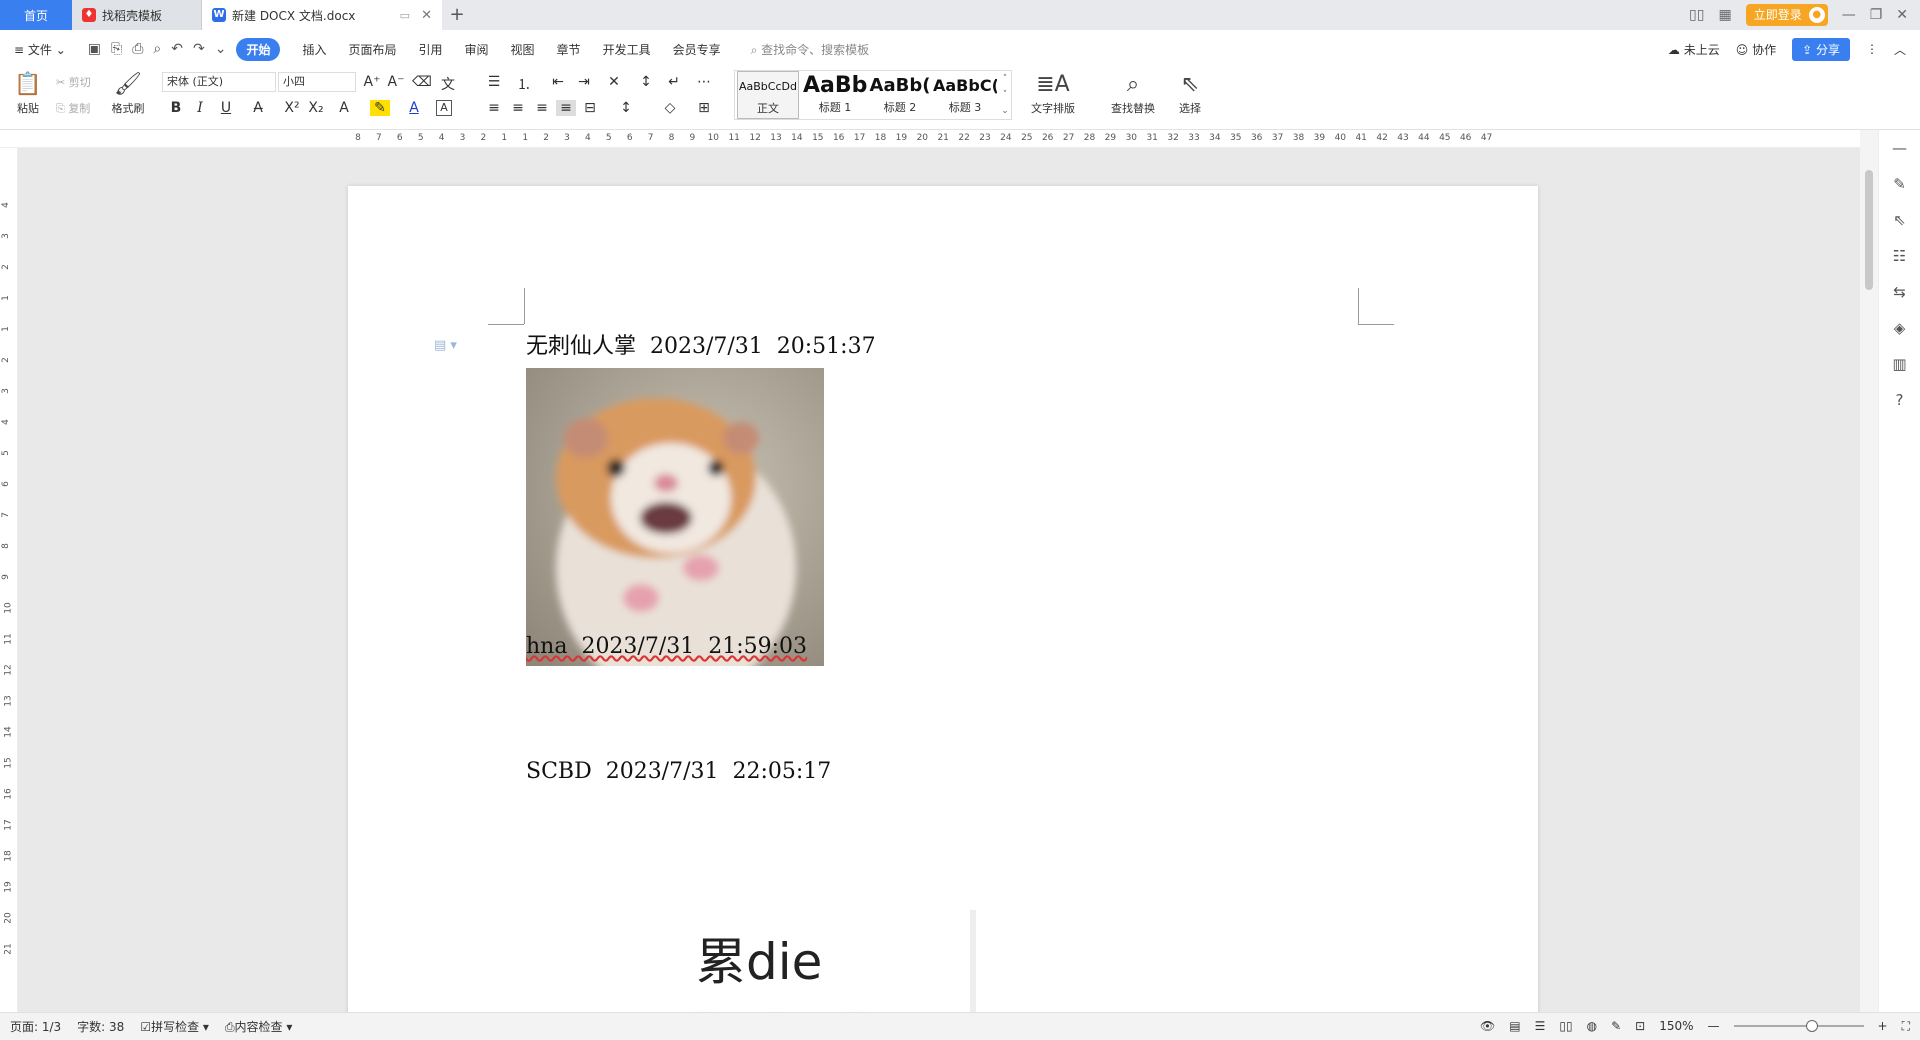  Describe the element at coordinates (1616, 1026) in the screenshot. I see `write-mode-icon: ✎` at that location.